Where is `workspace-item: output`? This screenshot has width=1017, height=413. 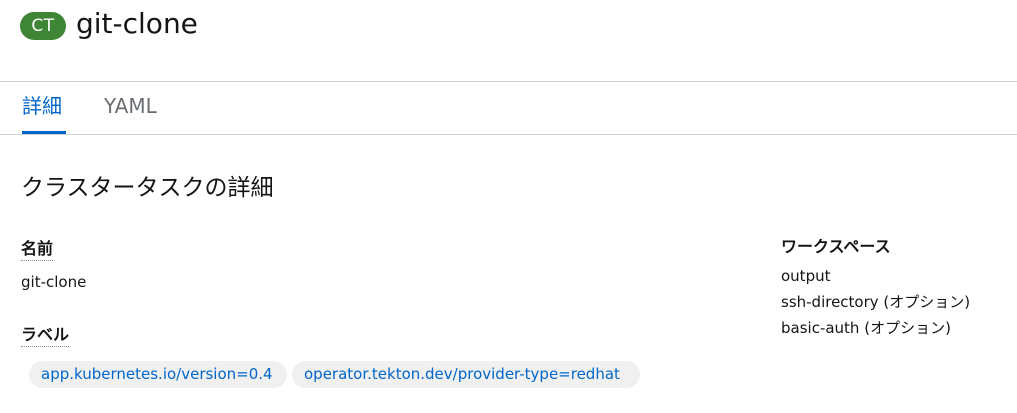 workspace-item: output is located at coordinates (875, 276).